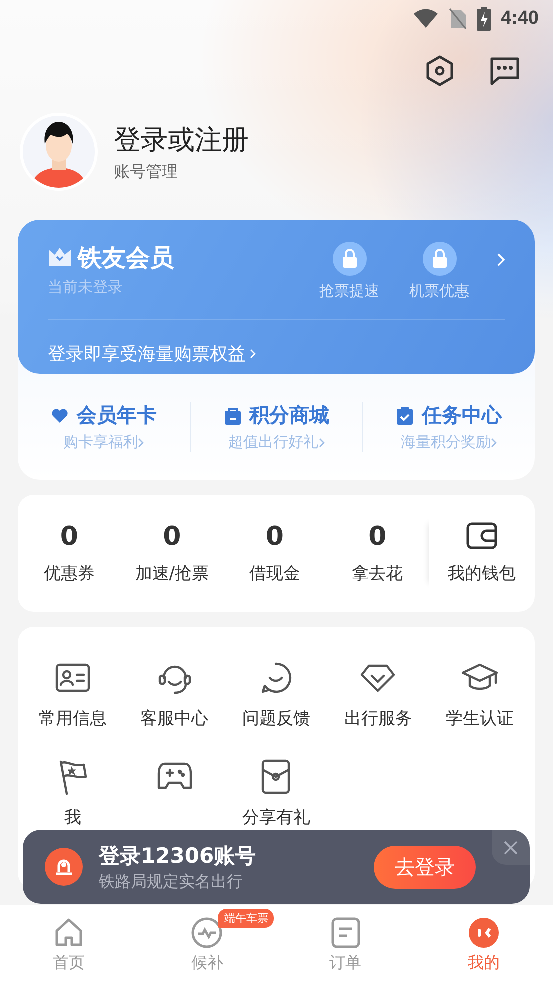 The image size is (553, 983). Describe the element at coordinates (171, 882) in the screenshot. I see `banner-subtitle: 铁路局规定实名出行` at that location.